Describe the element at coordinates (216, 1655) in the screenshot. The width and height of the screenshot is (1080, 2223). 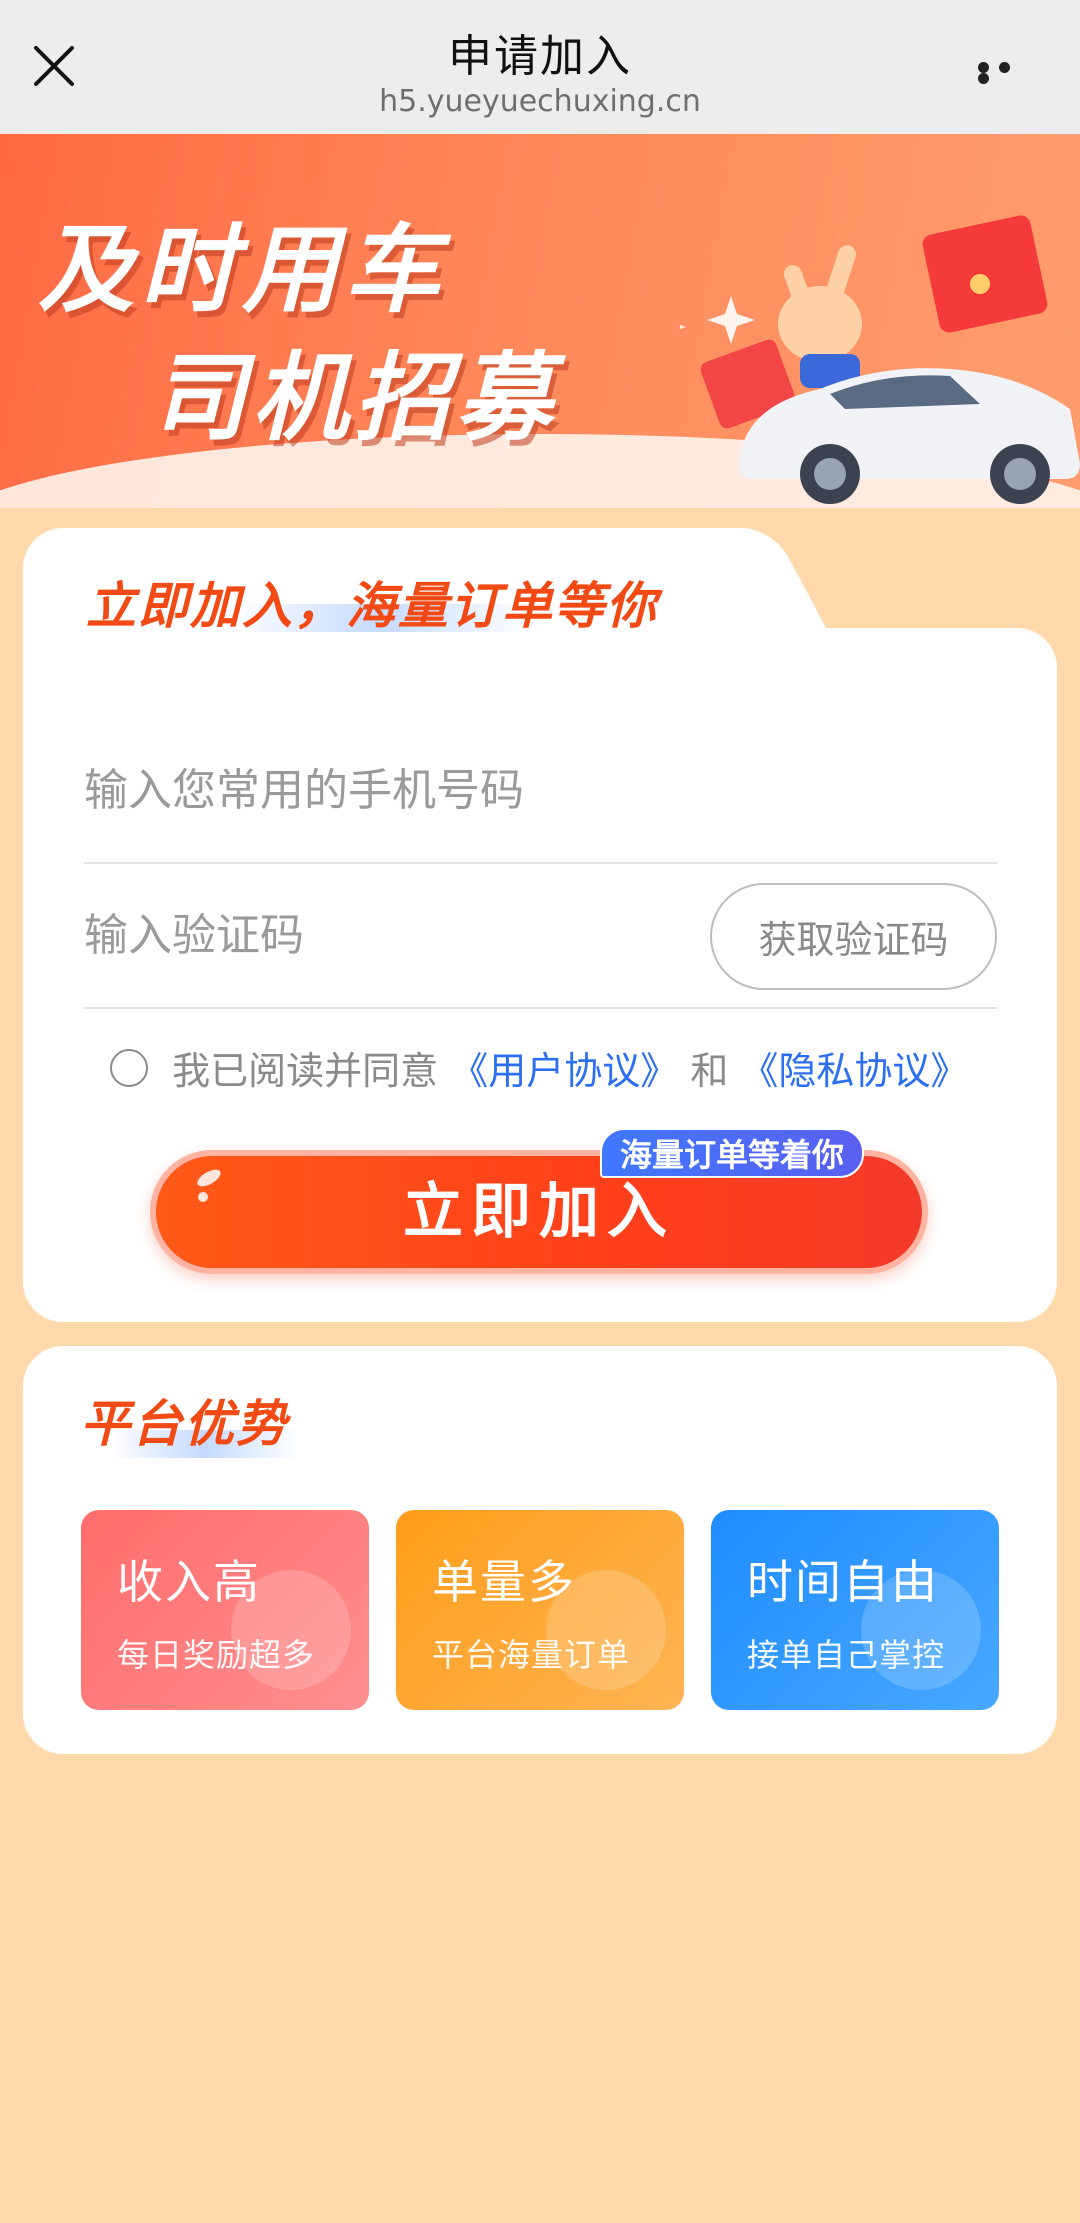
I see `feature-subtitle: 每日奖励超多` at that location.